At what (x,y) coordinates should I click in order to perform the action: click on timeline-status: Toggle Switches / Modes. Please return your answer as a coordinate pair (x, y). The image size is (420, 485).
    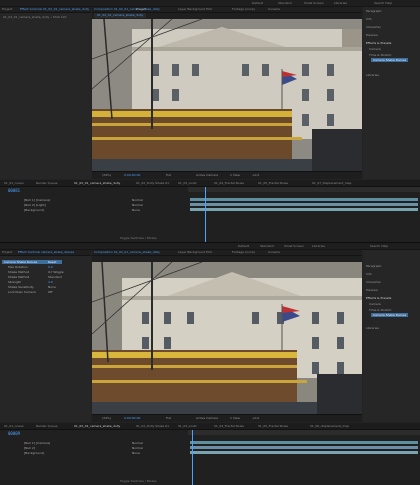
    Looking at the image, I should click on (138, 238).